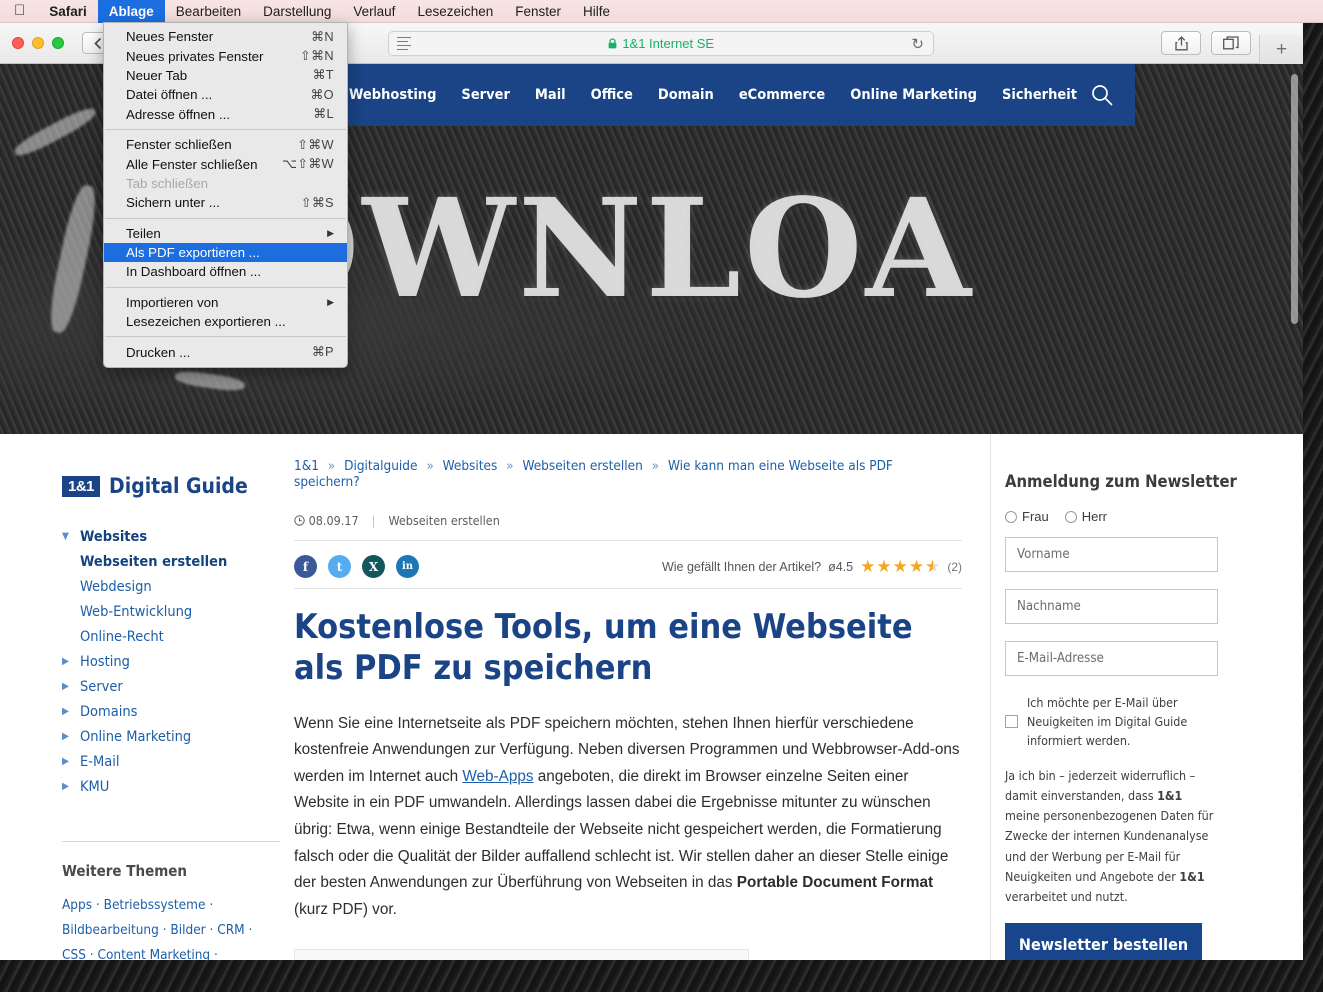  What do you see at coordinates (171, 586) in the screenshot?
I see `sidebar-item-webdesign: Webdesign` at bounding box center [171, 586].